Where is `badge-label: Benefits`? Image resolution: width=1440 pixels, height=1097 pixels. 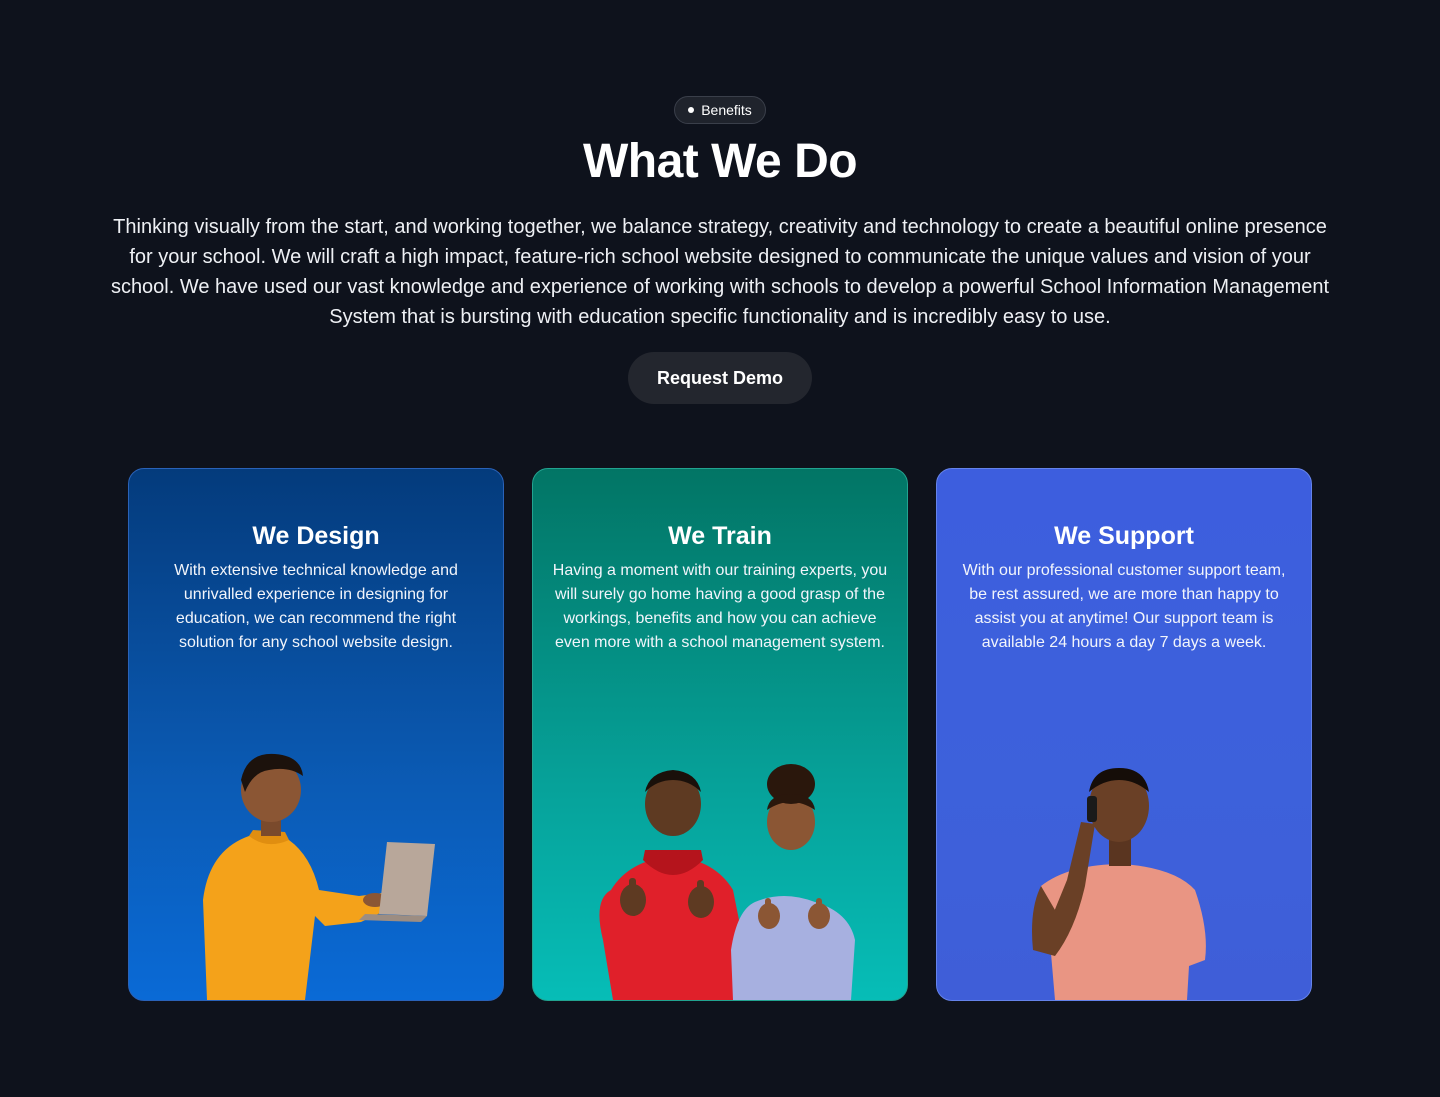 badge-label: Benefits is located at coordinates (726, 110).